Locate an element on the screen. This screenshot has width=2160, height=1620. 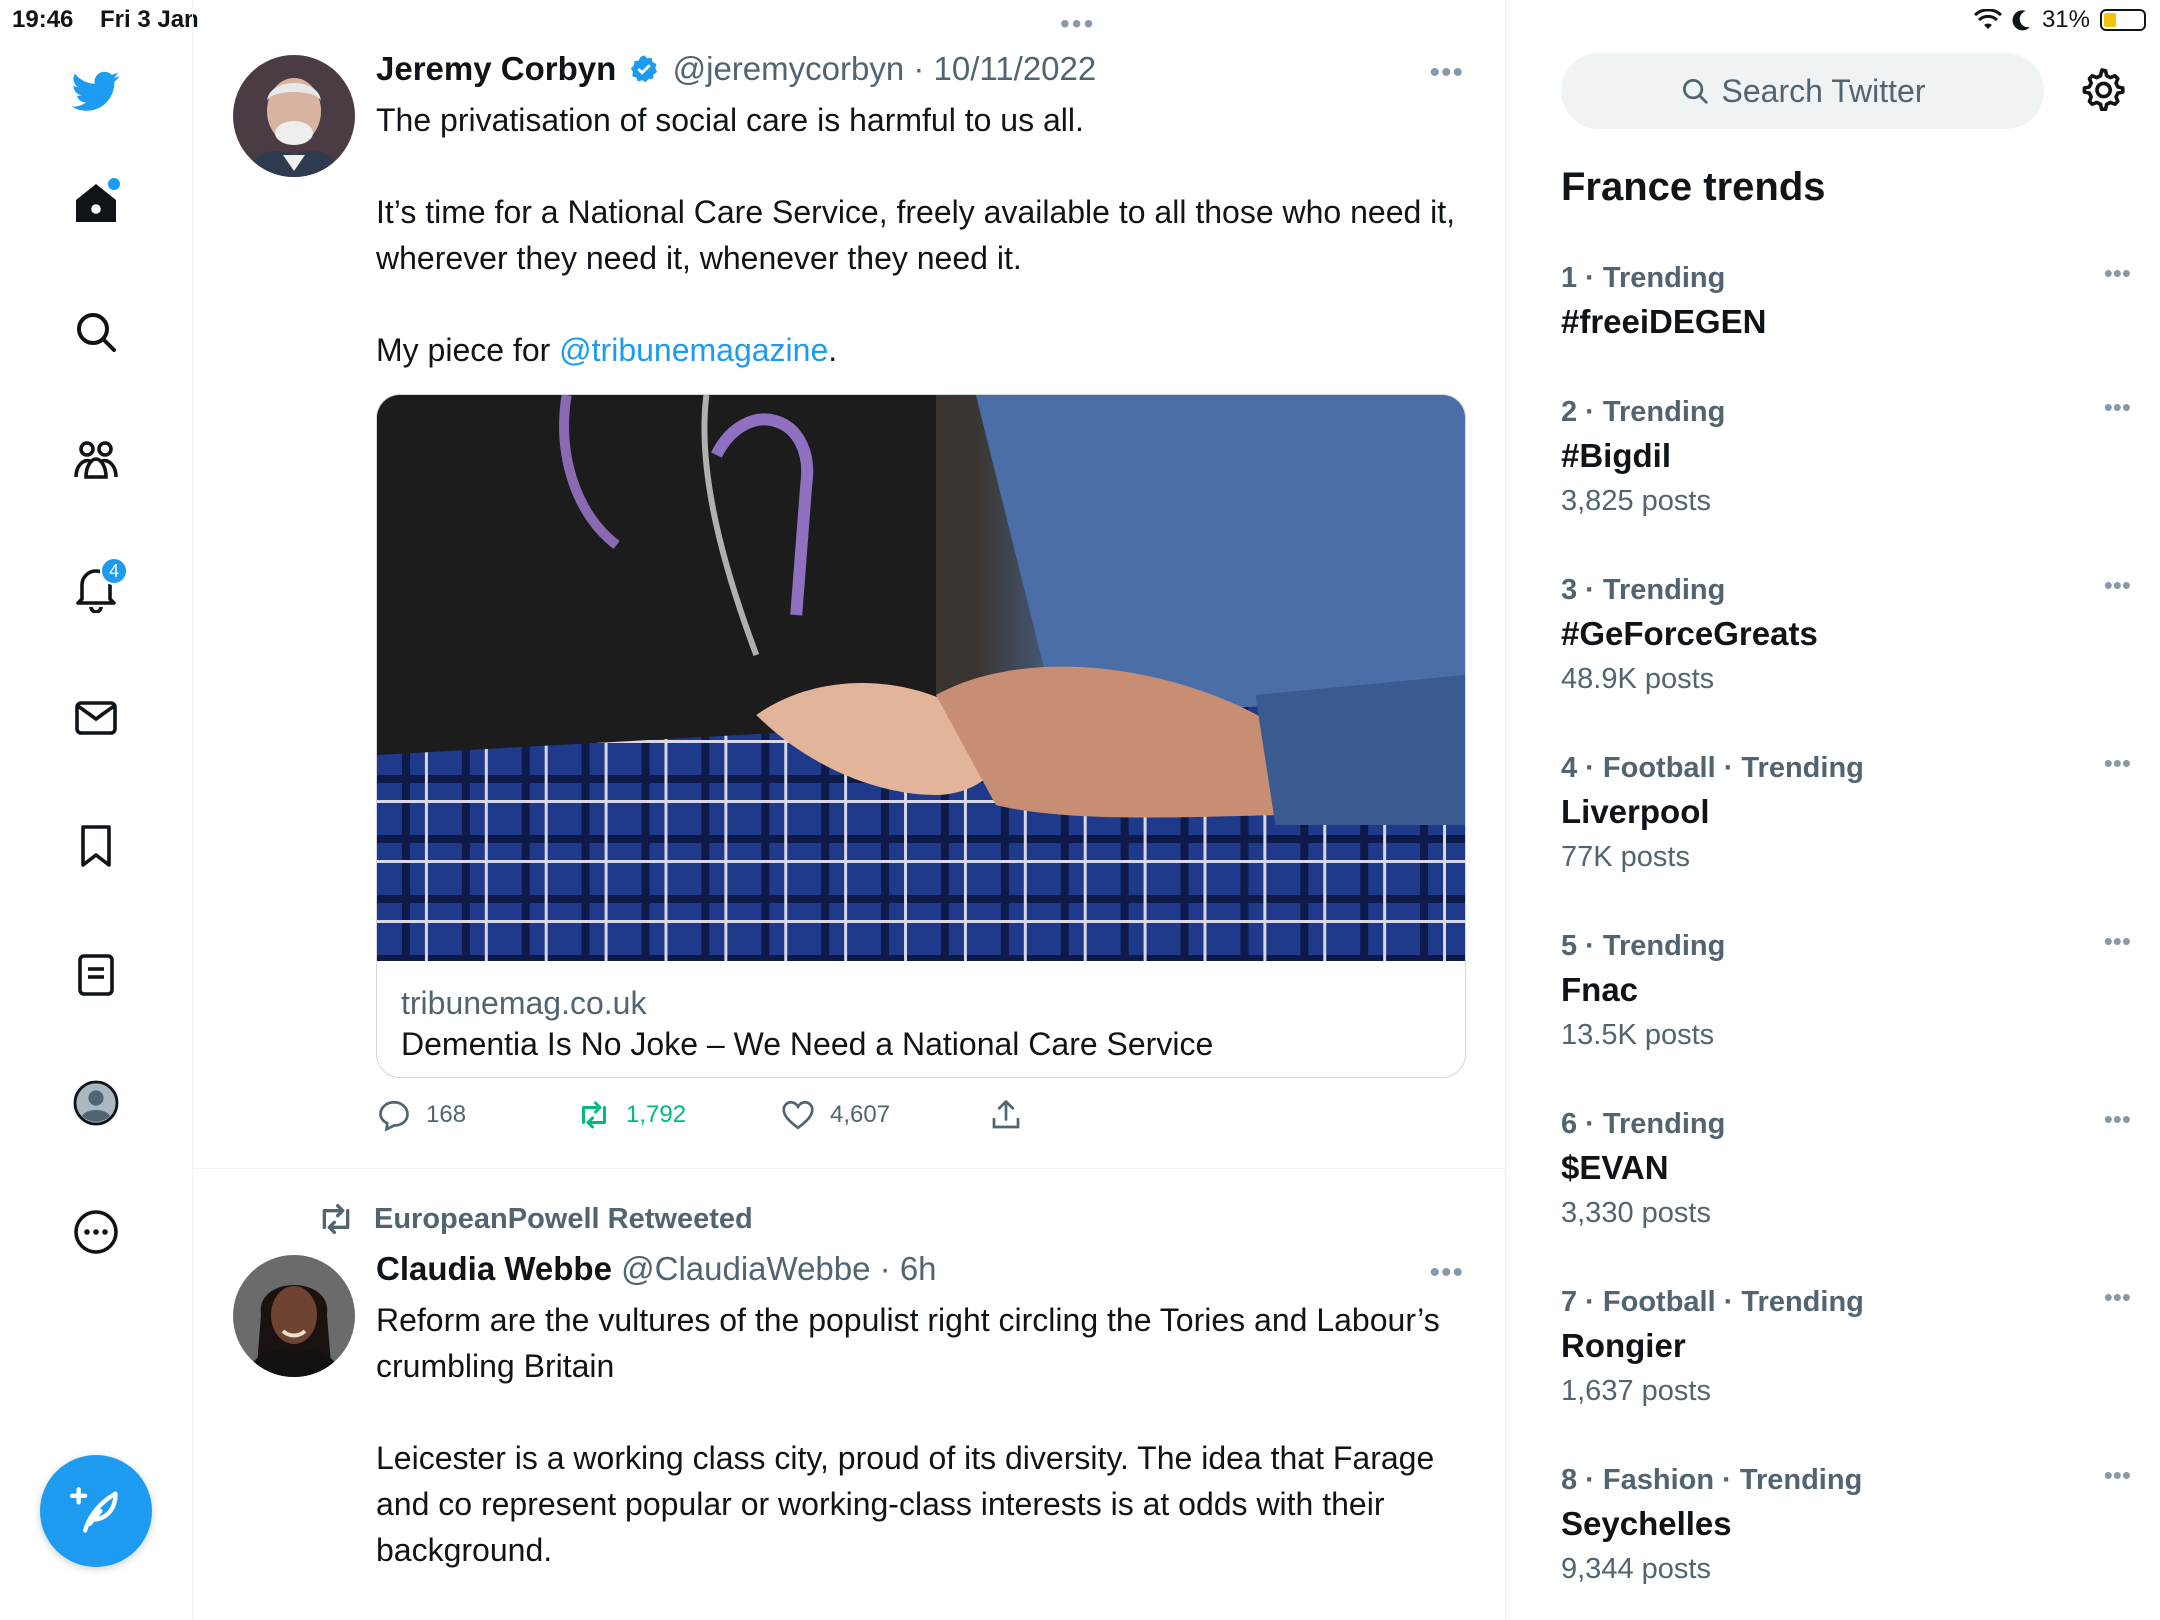
trend-name: Fnac is located at coordinates (1600, 989).